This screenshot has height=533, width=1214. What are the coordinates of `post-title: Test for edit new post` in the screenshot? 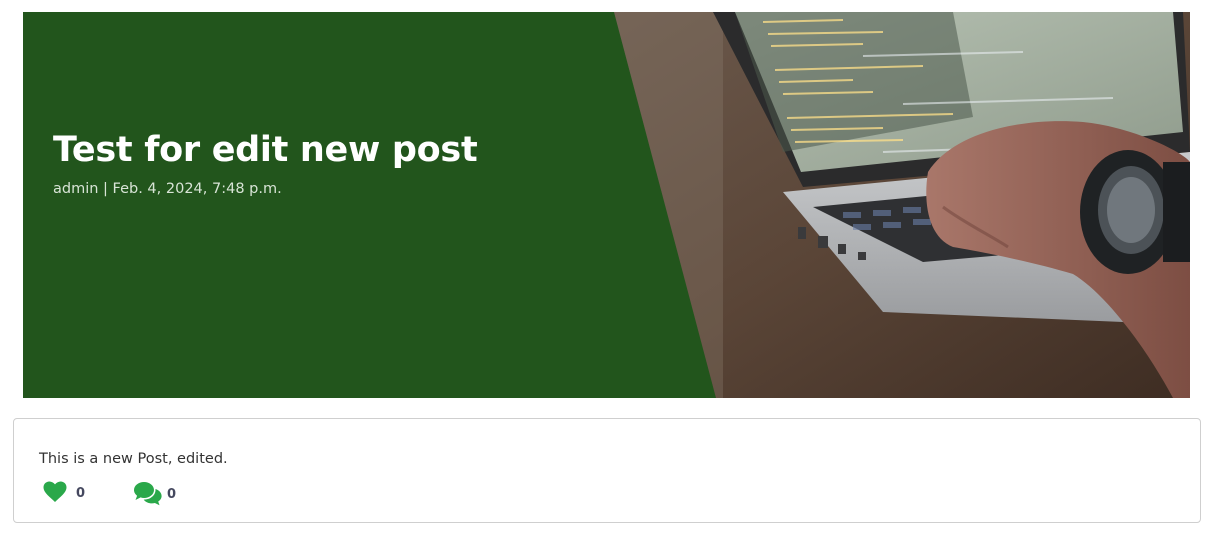 It's located at (265, 150).